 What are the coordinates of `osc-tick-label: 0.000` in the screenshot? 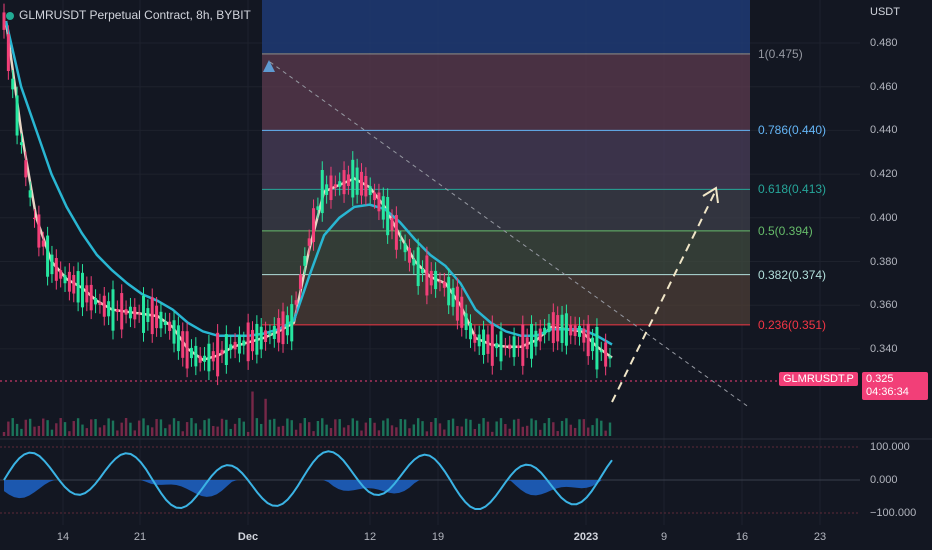 It's located at (884, 480).